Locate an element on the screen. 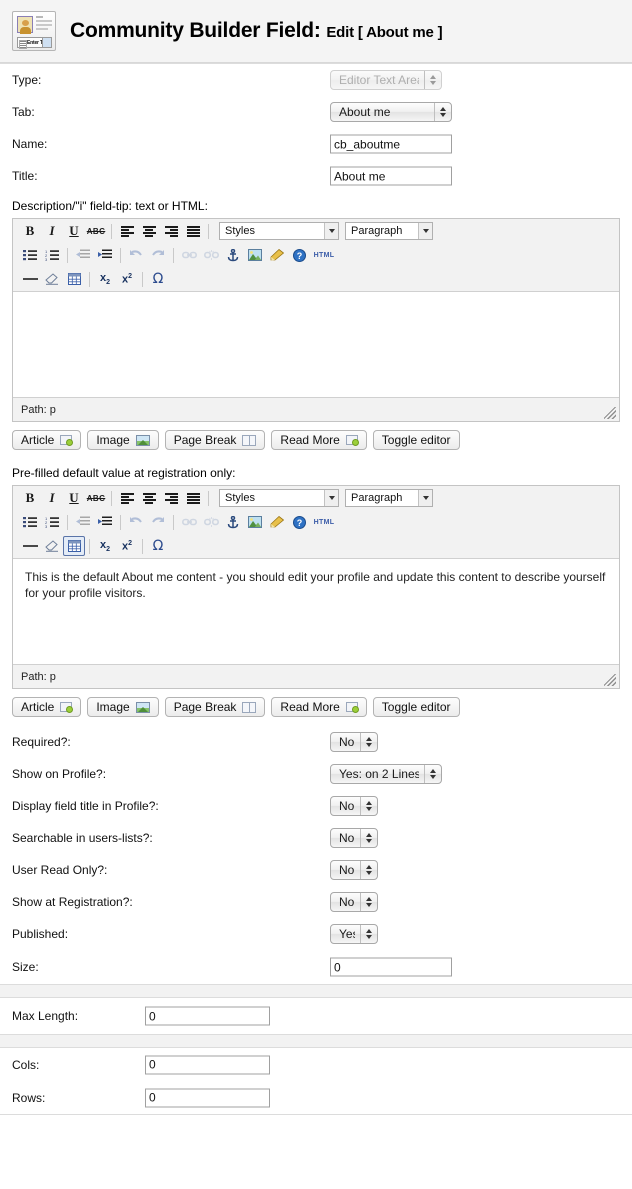 Image resolution: width=632 pixels, height=1189 pixels. field-row-tab: Tab: About me is located at coordinates (316, 112).